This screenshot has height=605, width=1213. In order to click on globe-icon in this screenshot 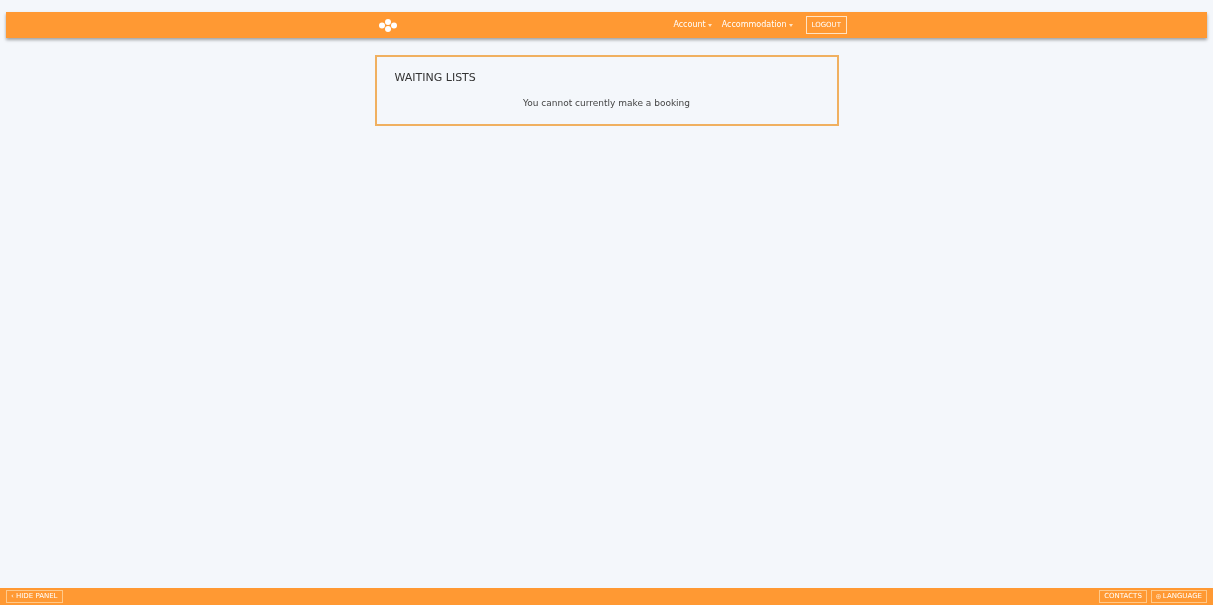, I will do `click(1158, 596)`.